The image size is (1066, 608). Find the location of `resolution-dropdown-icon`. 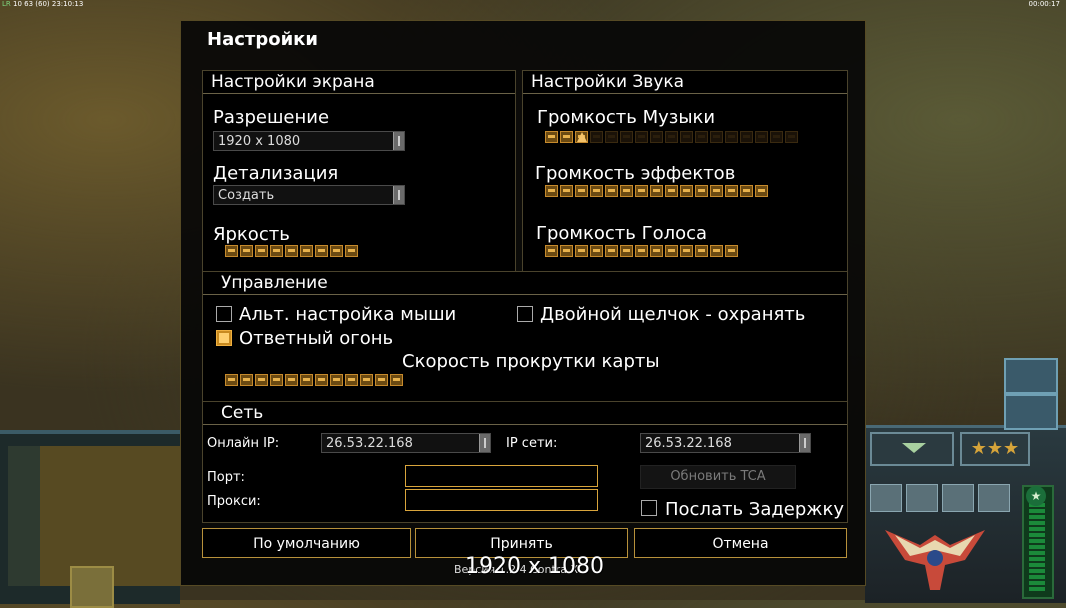

resolution-dropdown-icon is located at coordinates (398, 141).